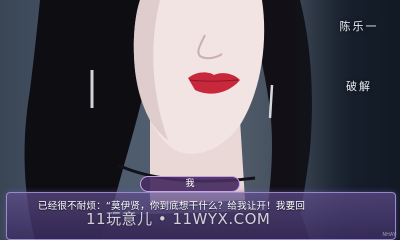 The height and width of the screenshot is (240, 400). What do you see at coordinates (359, 86) in the screenshot?
I see `side-menu-item-crack: 破解` at bounding box center [359, 86].